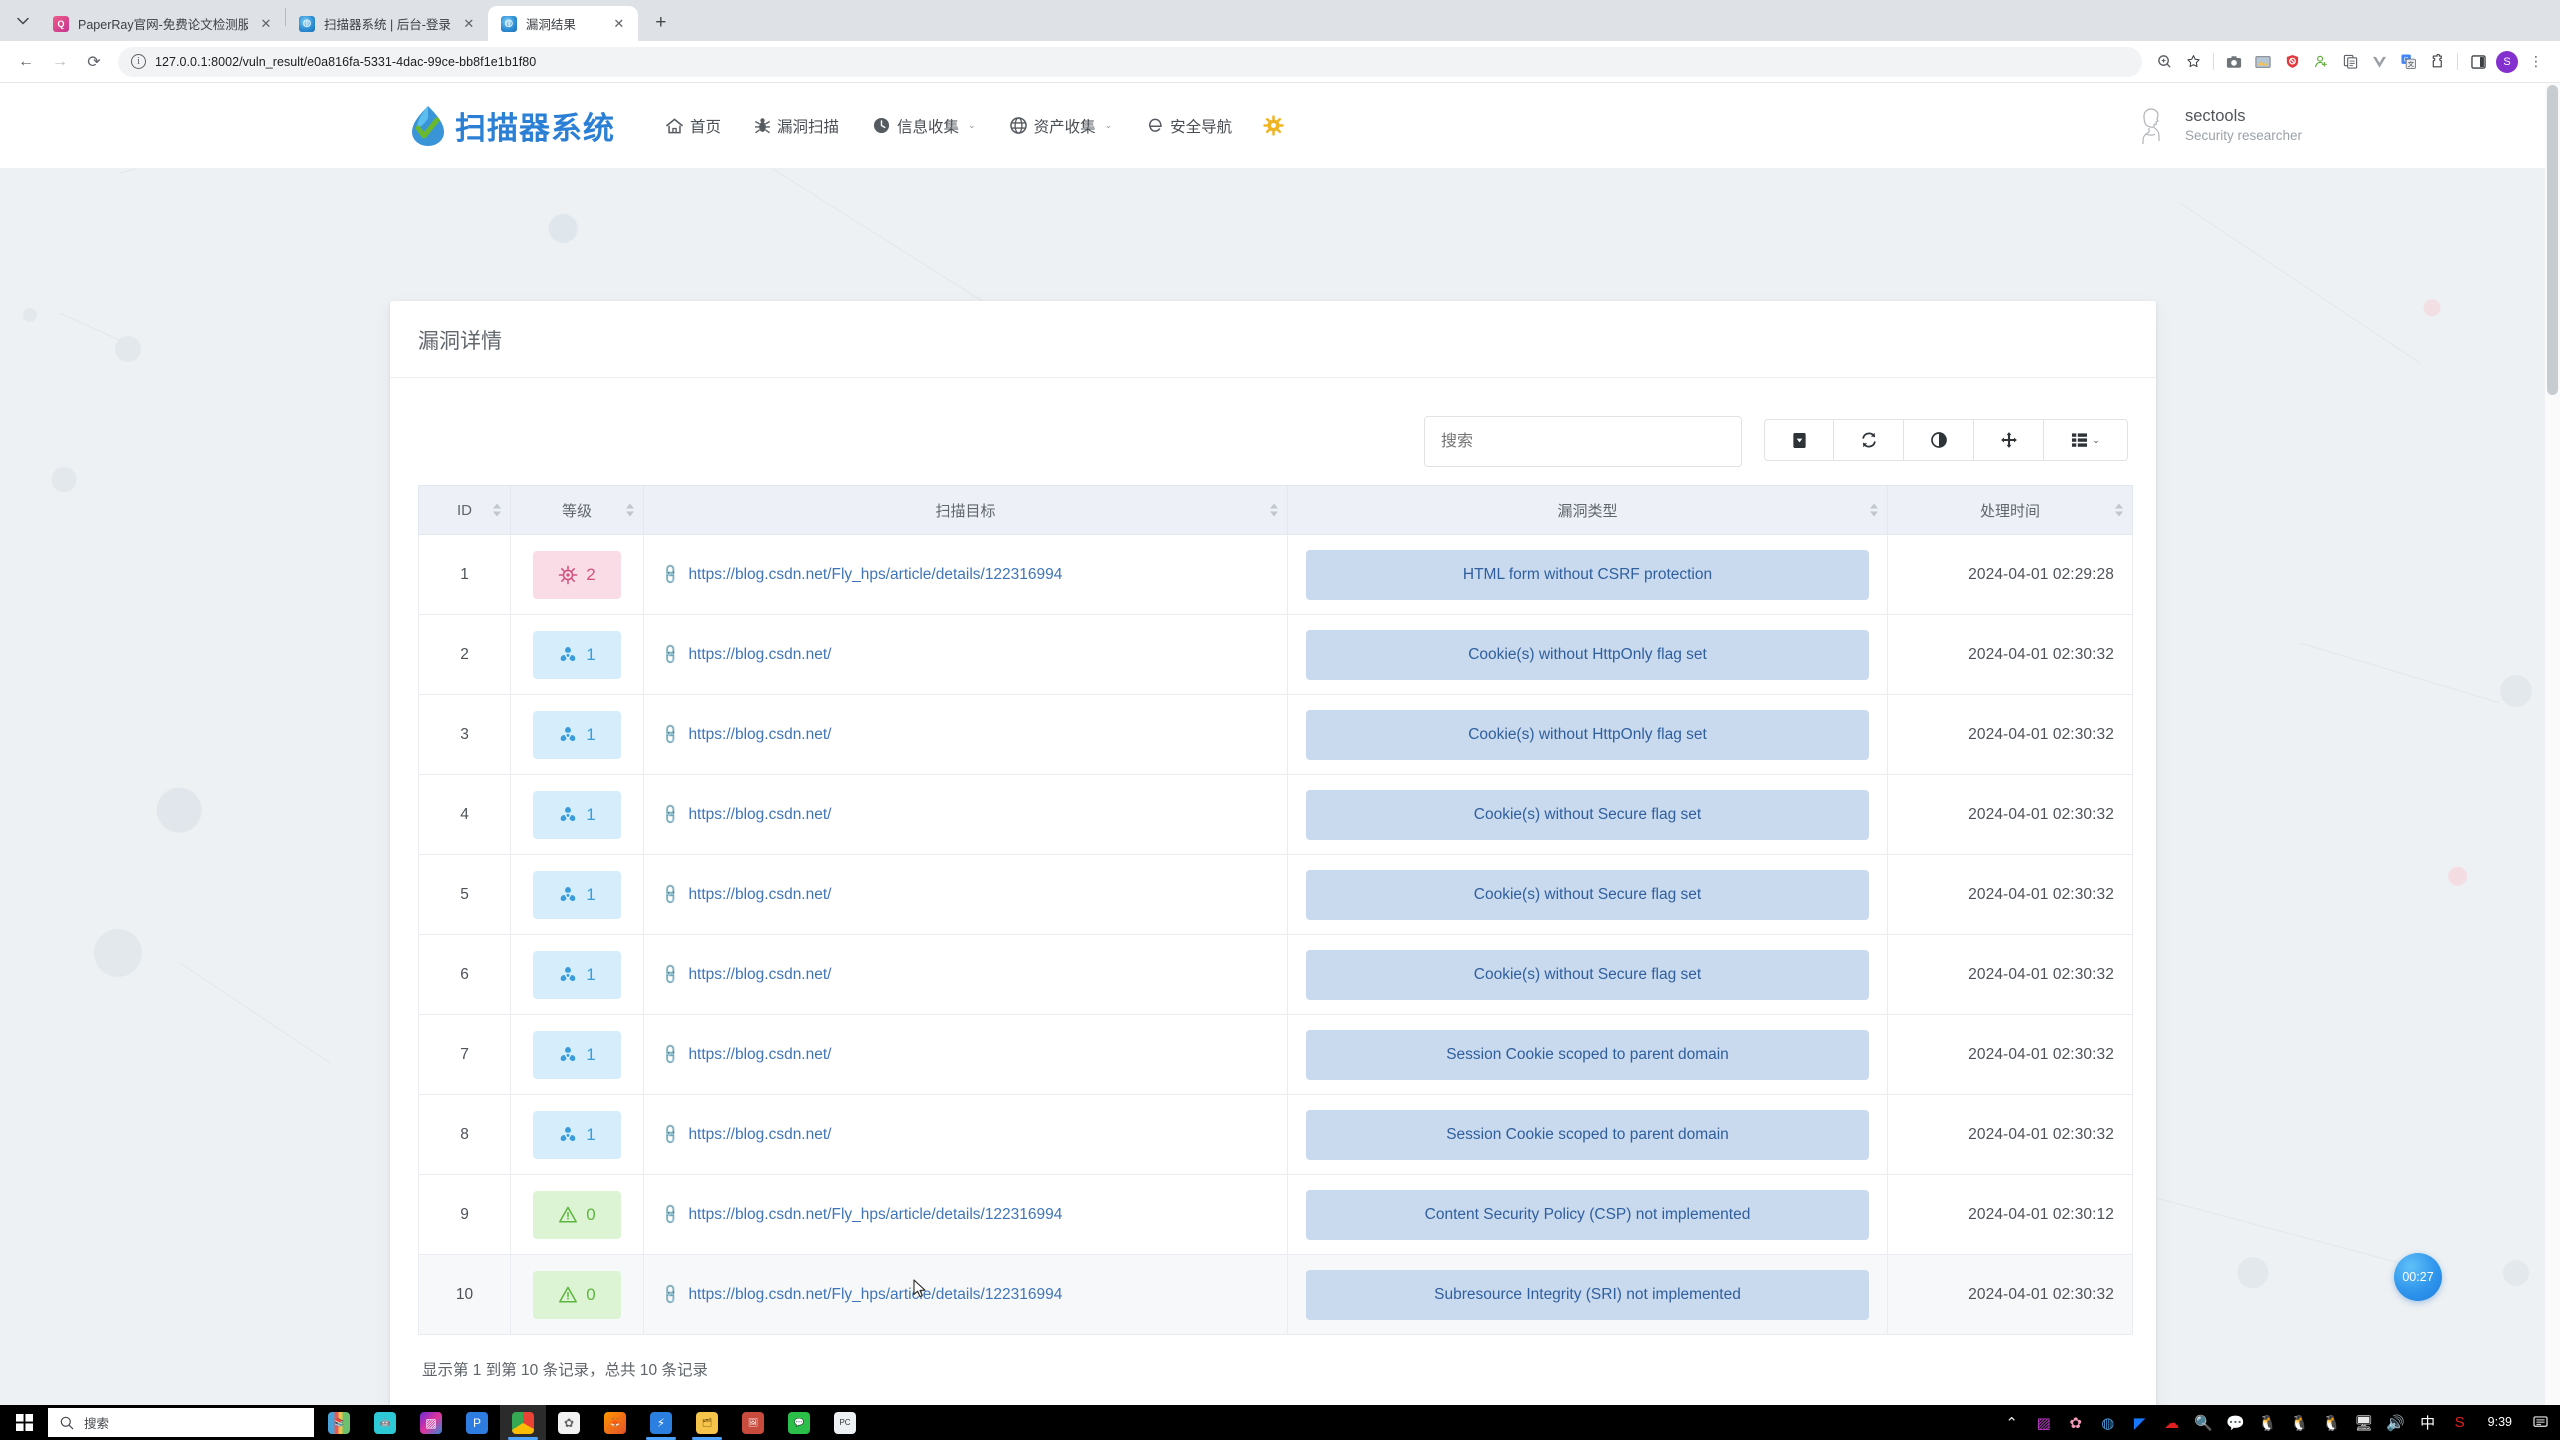  I want to click on adblock-shield-icon, so click(2292, 62).